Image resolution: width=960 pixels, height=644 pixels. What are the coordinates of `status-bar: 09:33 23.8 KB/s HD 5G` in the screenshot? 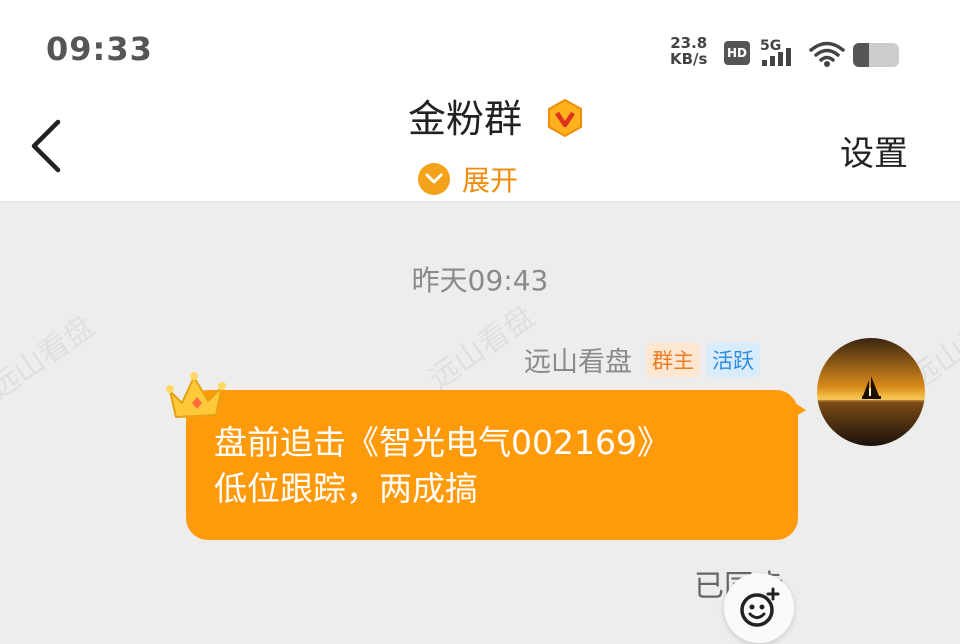 It's located at (480, 48).